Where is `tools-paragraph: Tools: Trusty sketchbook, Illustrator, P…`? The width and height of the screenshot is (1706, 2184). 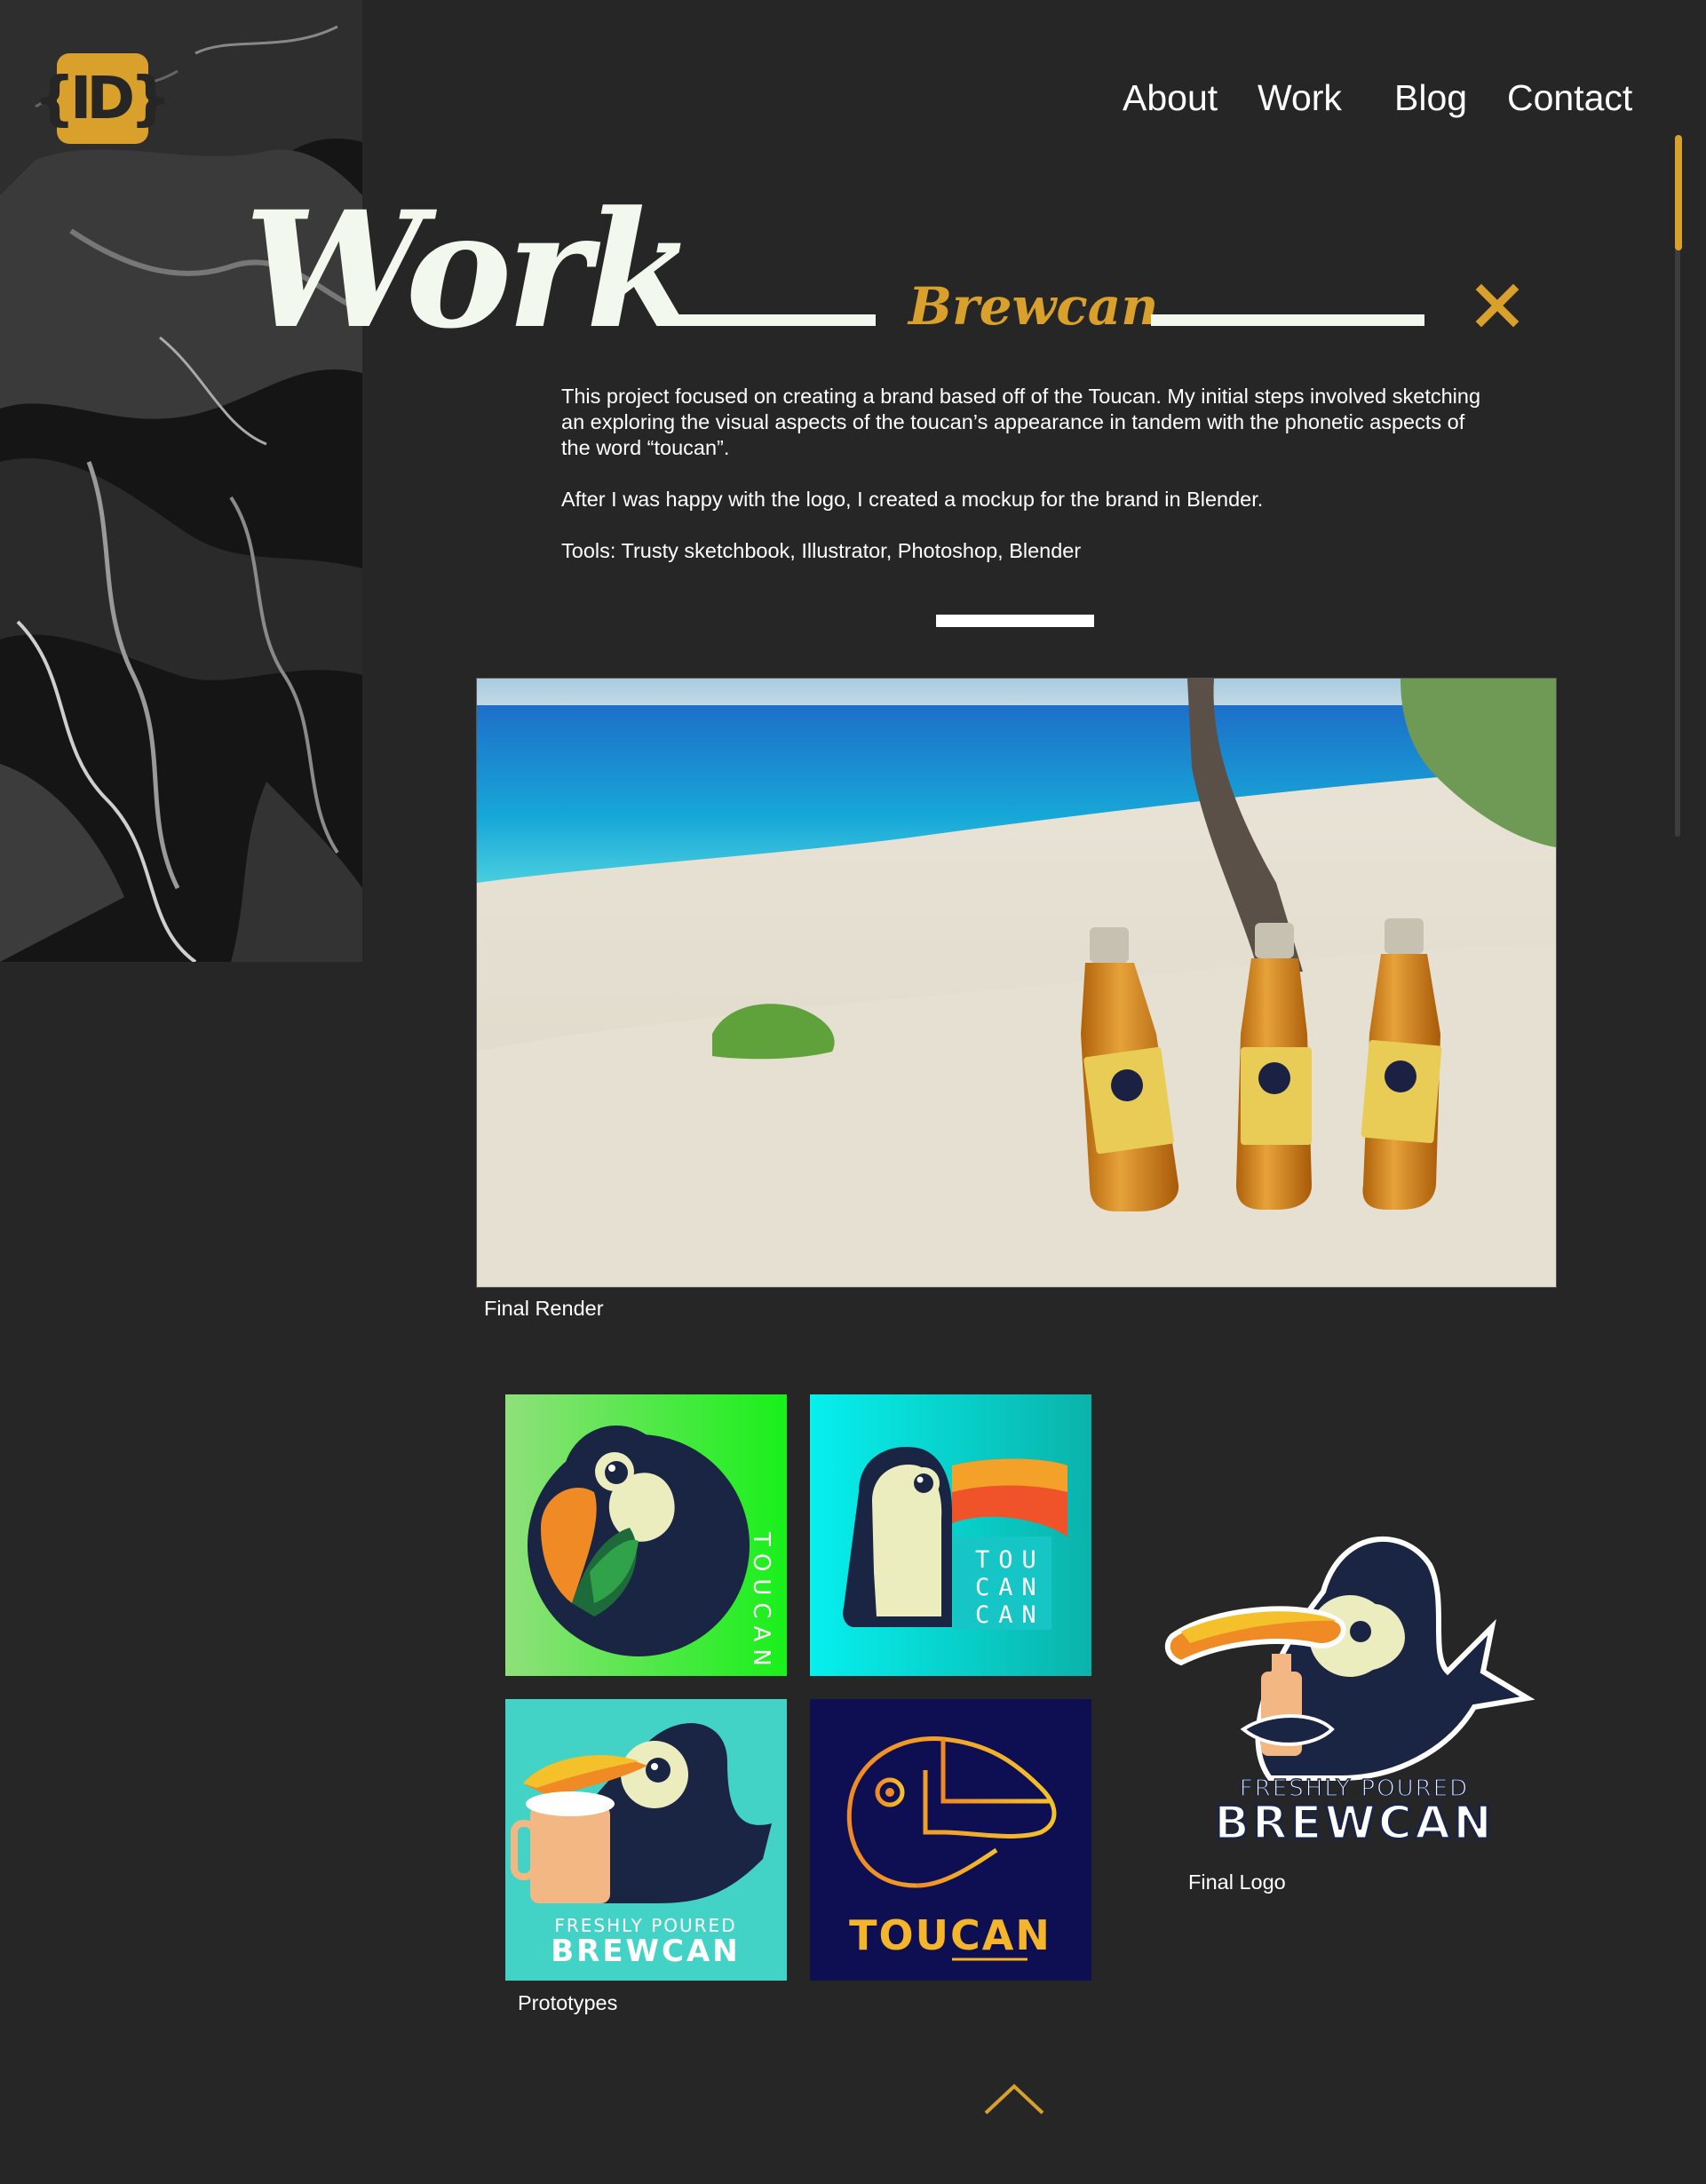
tools-paragraph: Tools: Trusty sketchbook, Illustrator, P… is located at coordinates (821, 550).